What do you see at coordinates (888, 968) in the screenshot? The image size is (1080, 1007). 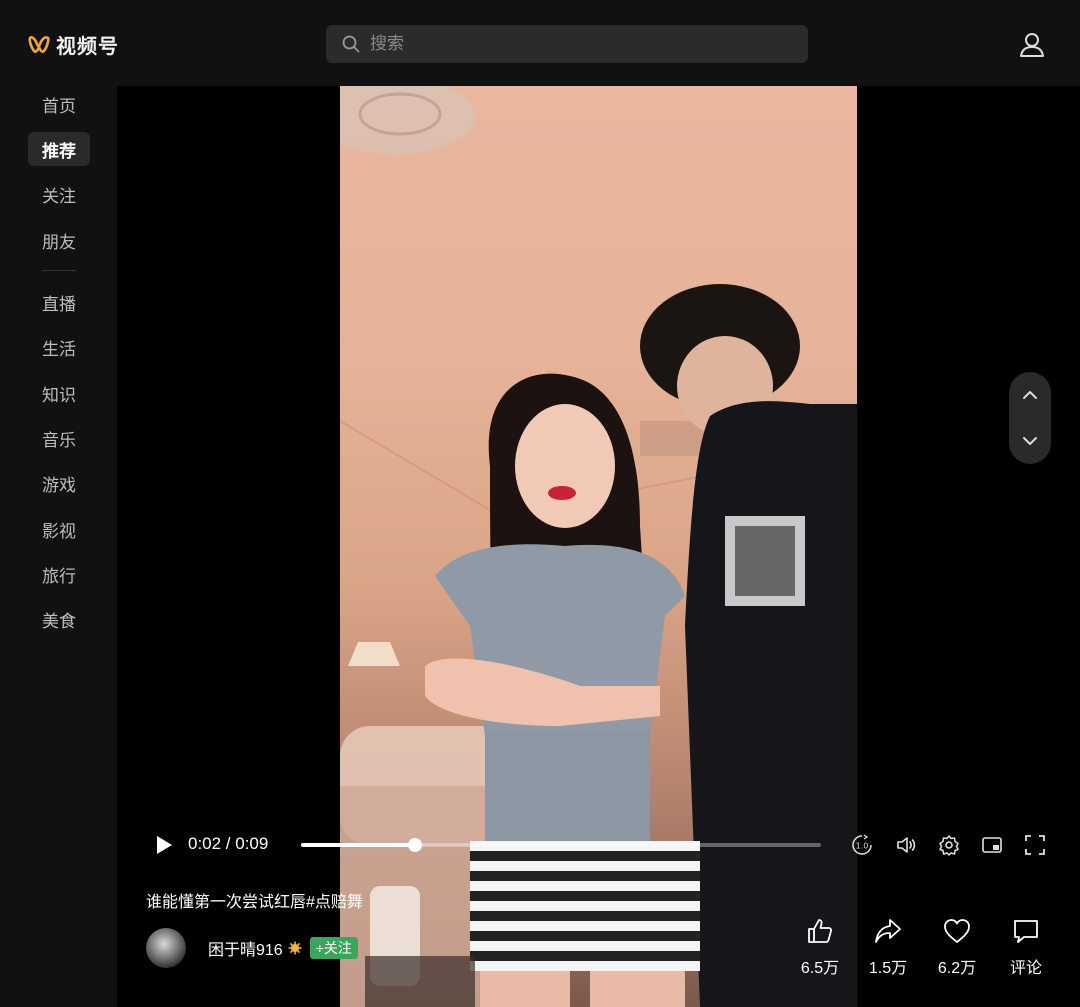 I see `share-count: 1.5万` at bounding box center [888, 968].